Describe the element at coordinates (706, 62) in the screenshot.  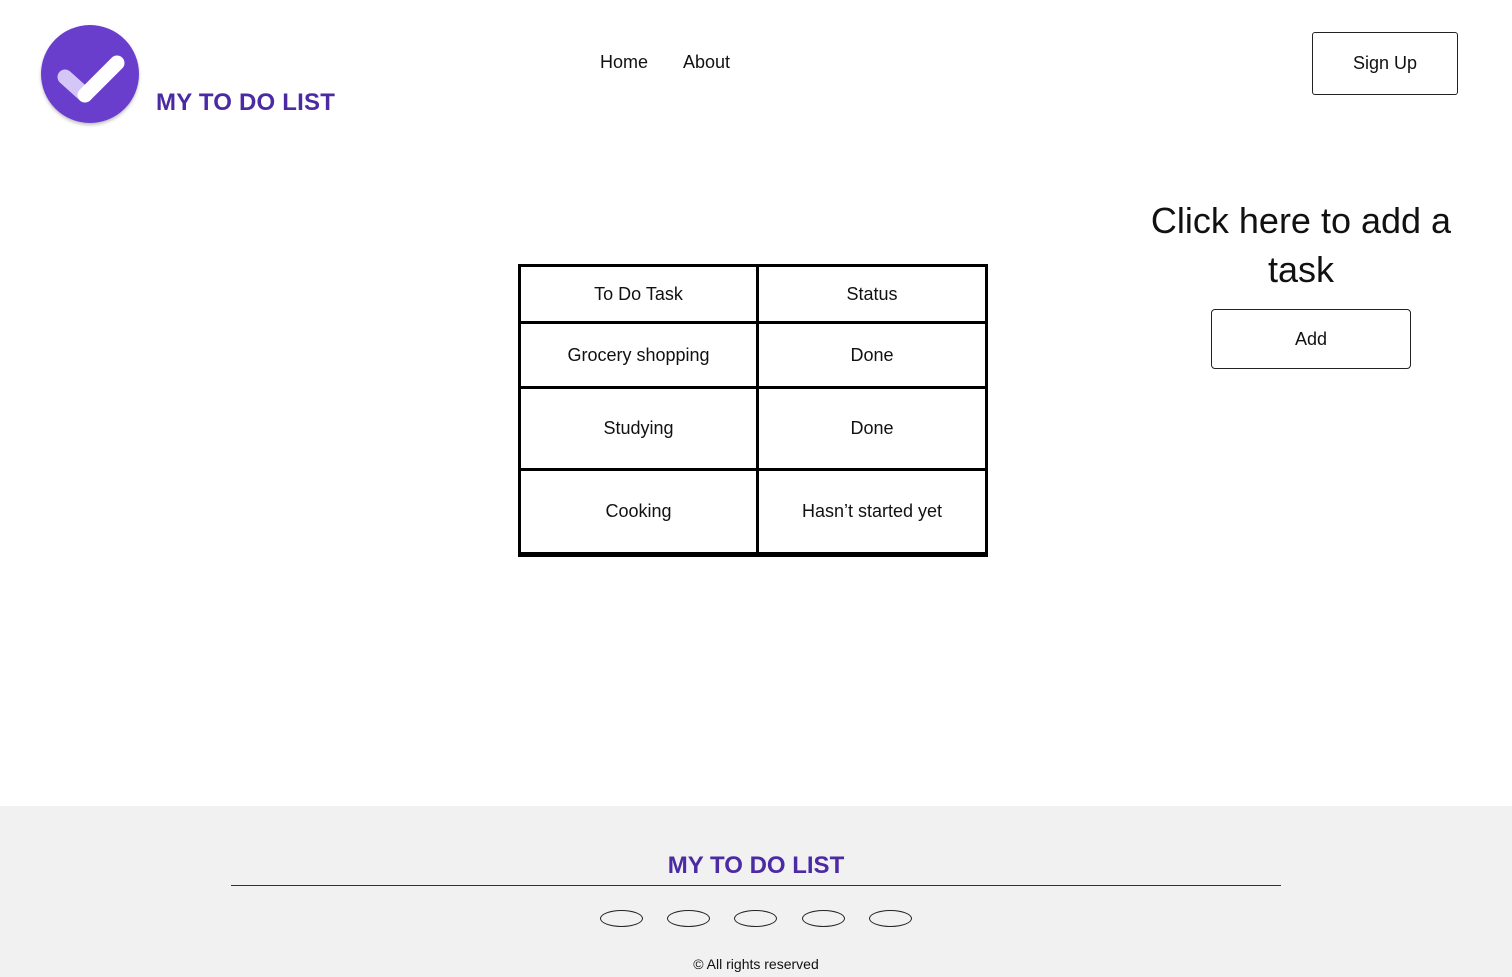
I see `nav-about-link: About` at that location.